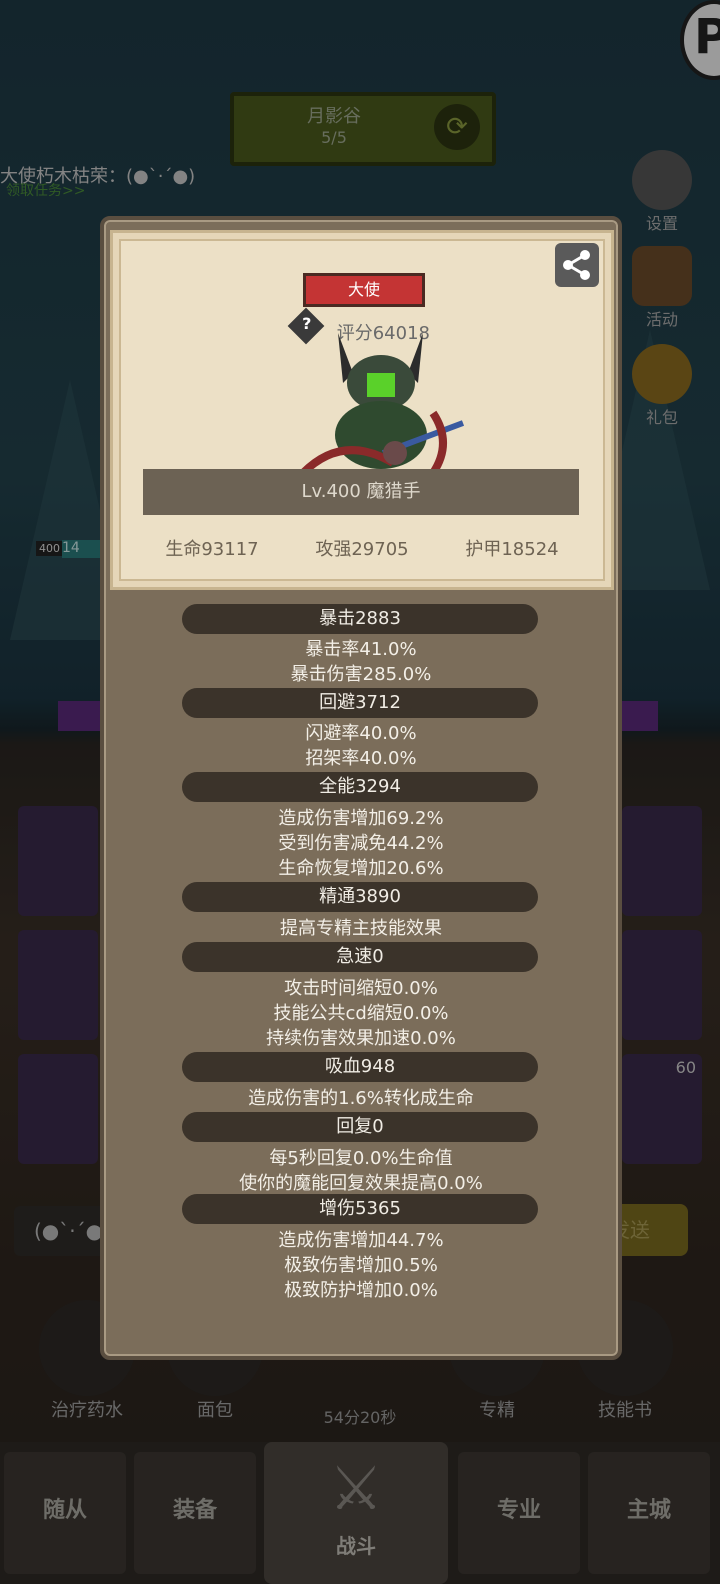  Describe the element at coordinates (360, 957) in the screenshot. I see `haste-title: 急速0` at that location.